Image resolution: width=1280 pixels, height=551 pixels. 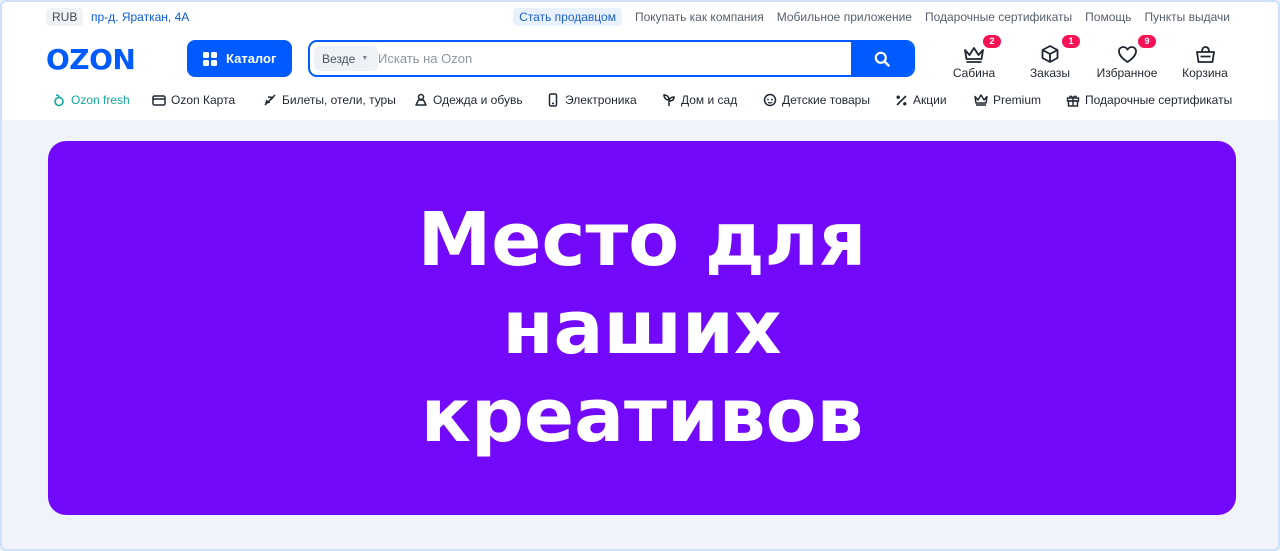 What do you see at coordinates (1205, 54) in the screenshot?
I see `cart-icon` at bounding box center [1205, 54].